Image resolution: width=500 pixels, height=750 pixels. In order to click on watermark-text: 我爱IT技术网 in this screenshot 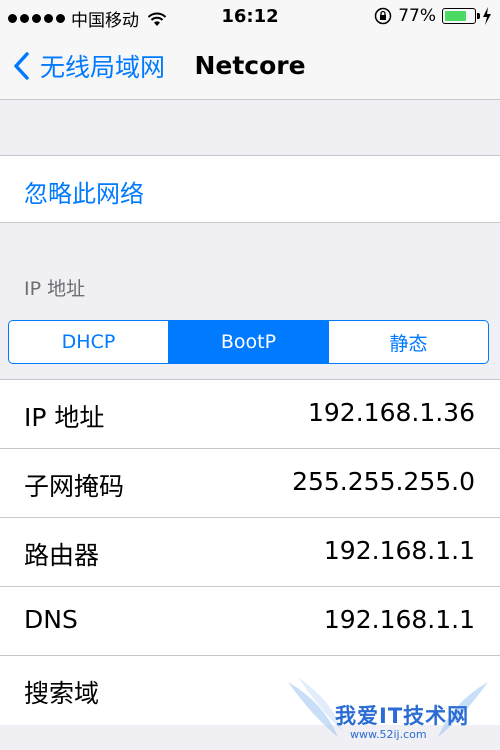, I will do `click(402, 716)`.